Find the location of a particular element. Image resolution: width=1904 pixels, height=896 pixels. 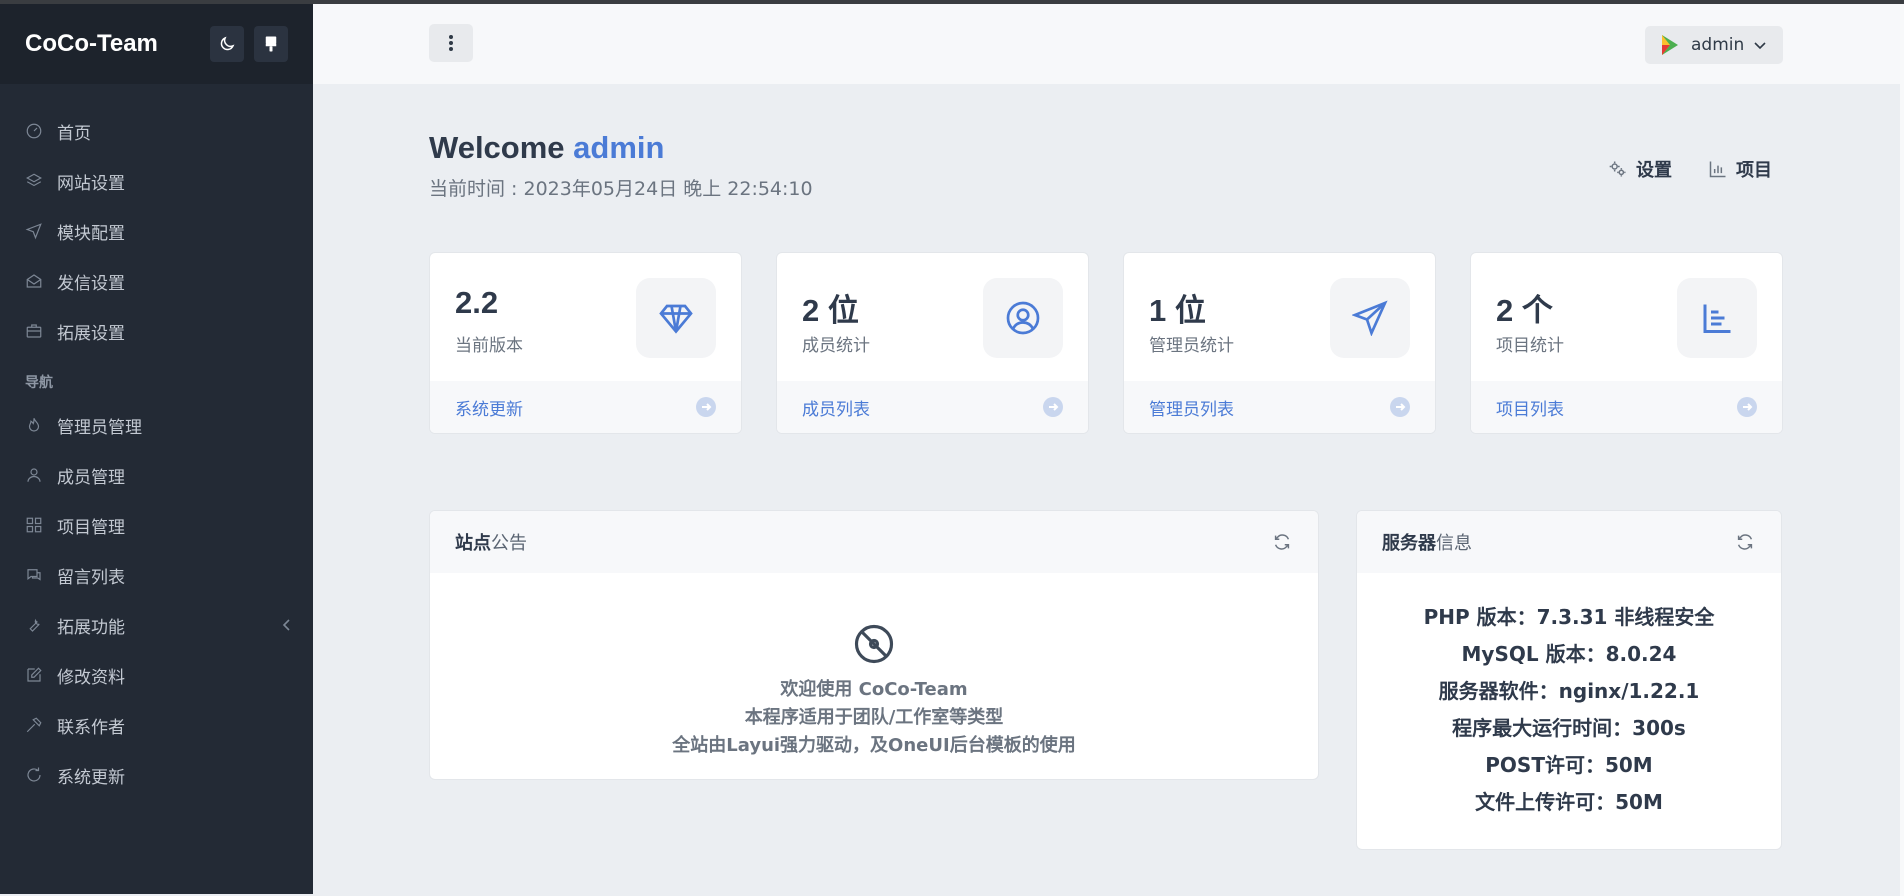

sidebar-item-member-management: 成员管理 is located at coordinates (156, 475).